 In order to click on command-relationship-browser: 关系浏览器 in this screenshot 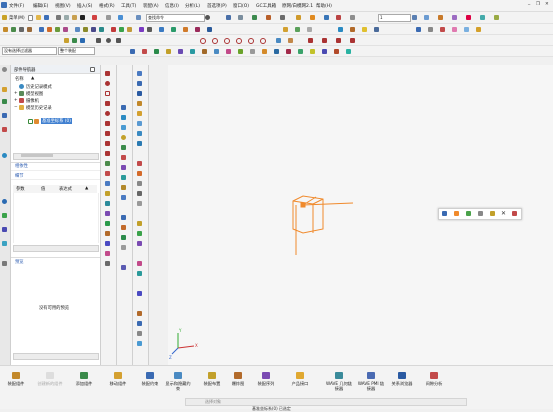, I will do `click(402, 379)`.